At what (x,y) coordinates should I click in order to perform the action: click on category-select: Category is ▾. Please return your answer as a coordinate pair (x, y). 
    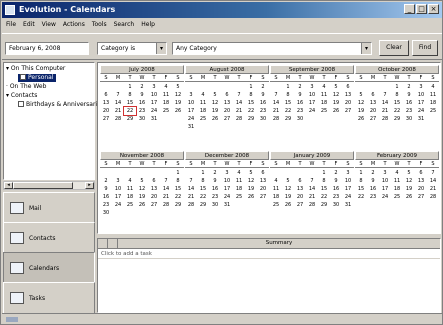
    Looking at the image, I should click on (132, 48).